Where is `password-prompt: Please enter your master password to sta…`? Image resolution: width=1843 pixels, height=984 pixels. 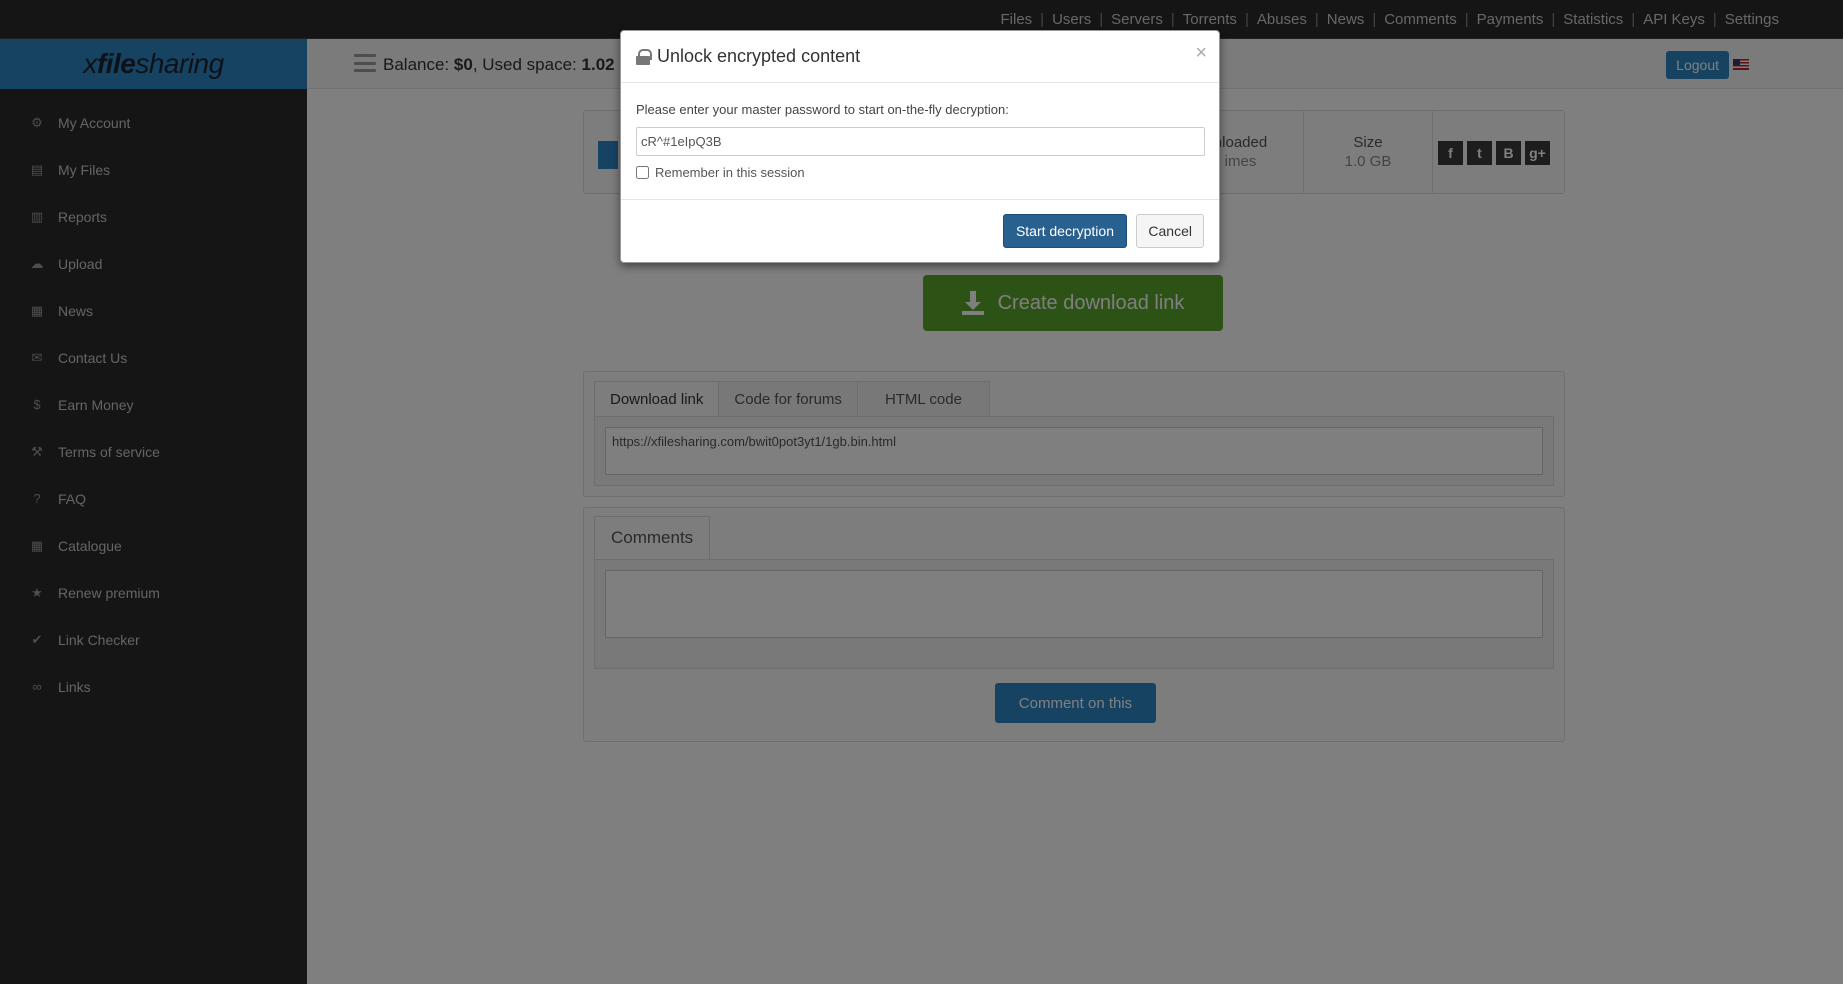
password-prompt: Please enter your master password to sta… is located at coordinates (822, 109).